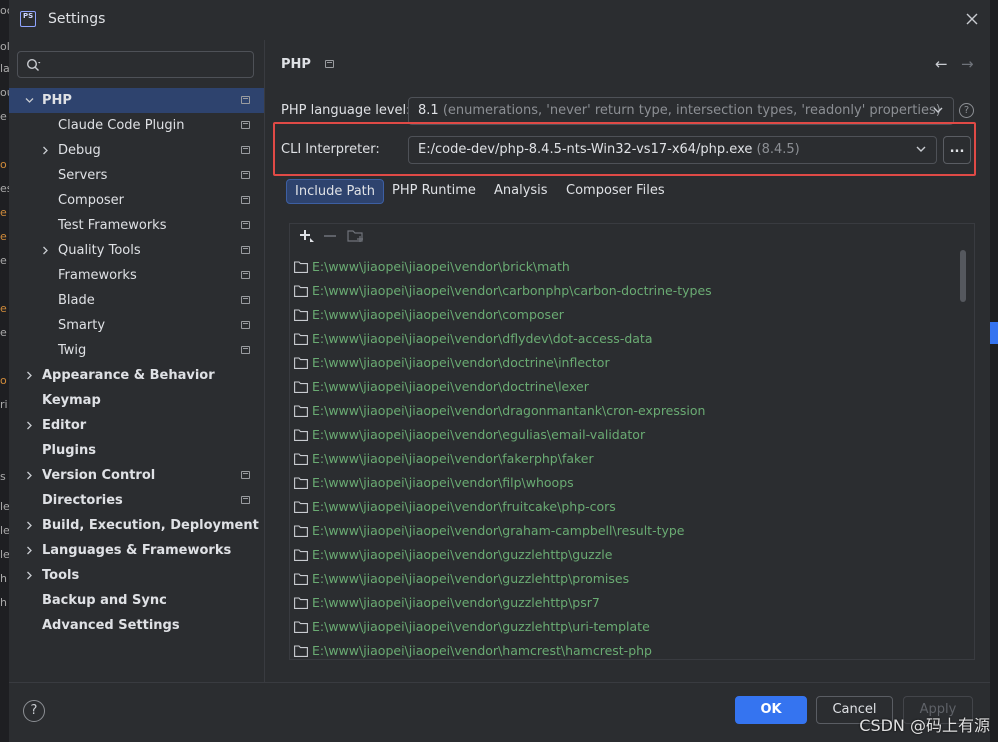 The width and height of the screenshot is (998, 742). Describe the element at coordinates (136, 300) in the screenshot. I see `sidebar-item-blade: Blade` at that location.